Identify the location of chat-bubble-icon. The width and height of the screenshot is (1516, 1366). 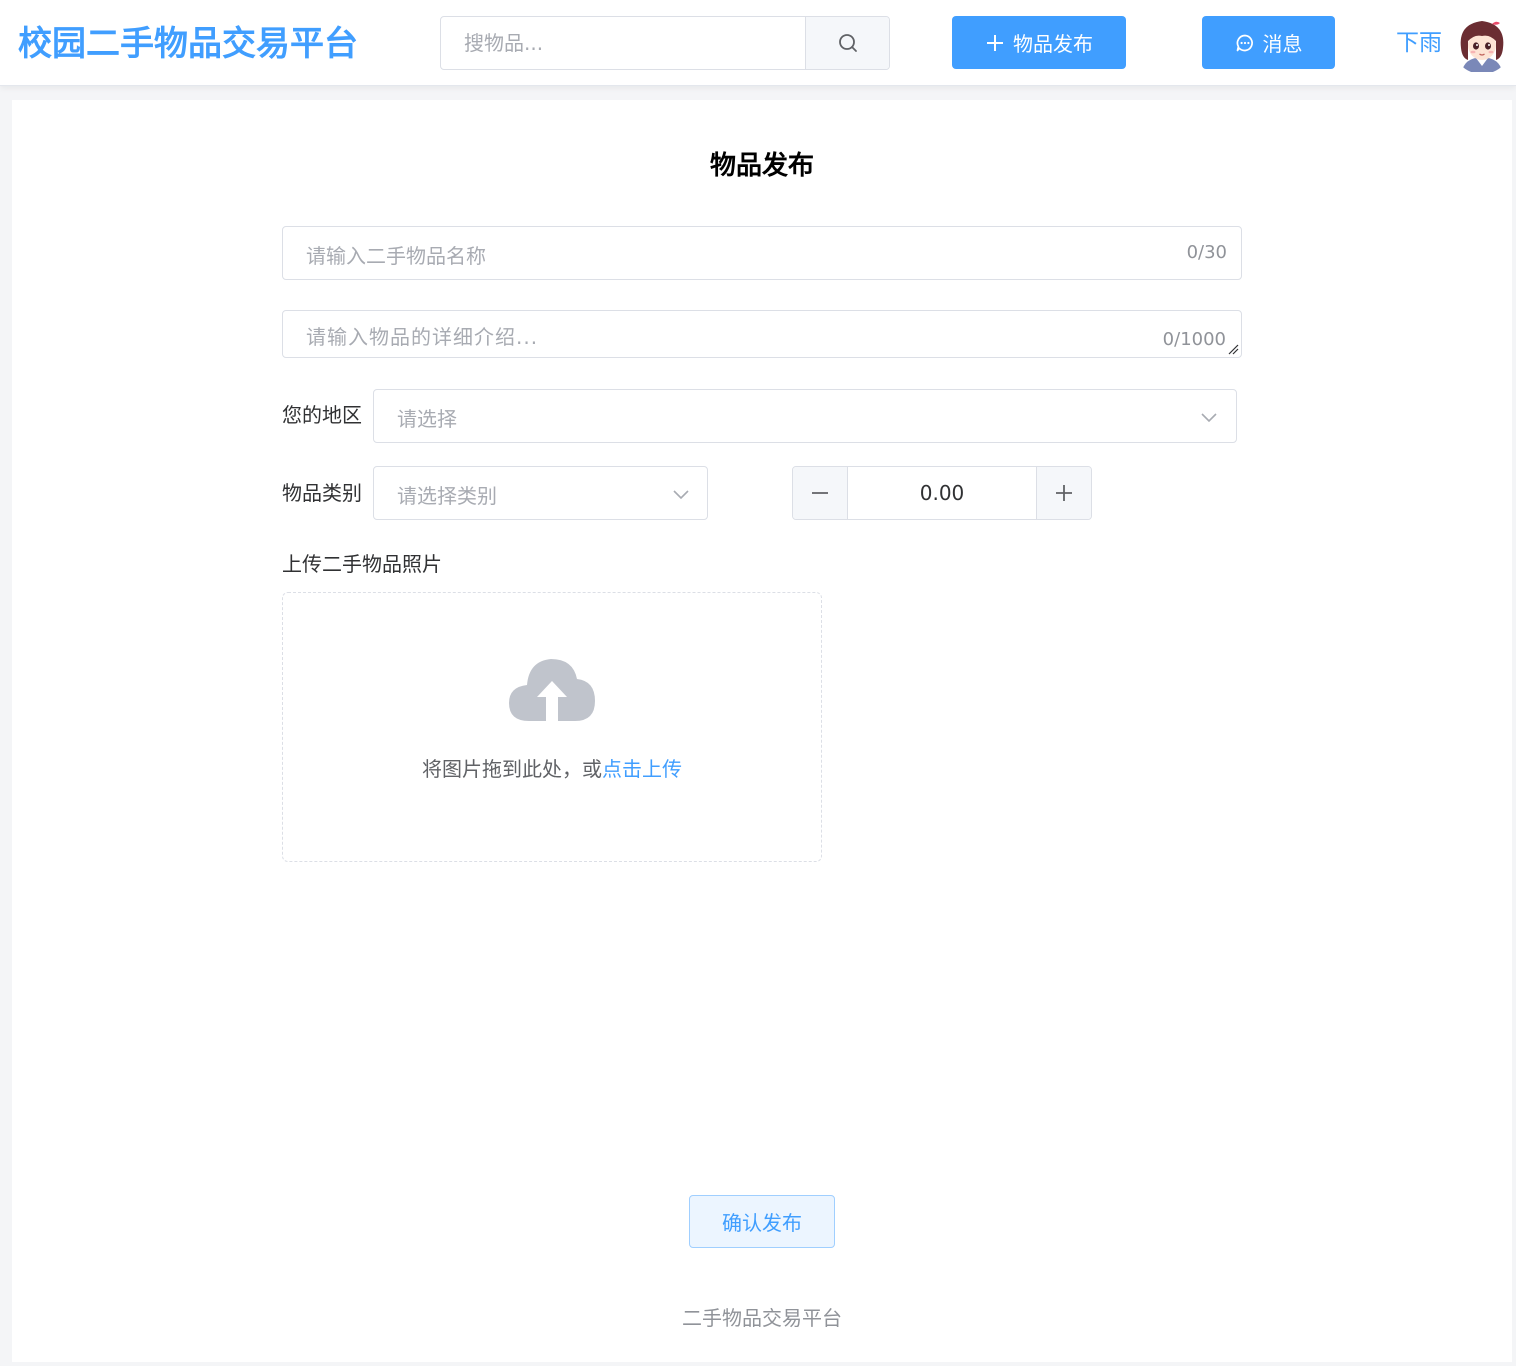
(1244, 42).